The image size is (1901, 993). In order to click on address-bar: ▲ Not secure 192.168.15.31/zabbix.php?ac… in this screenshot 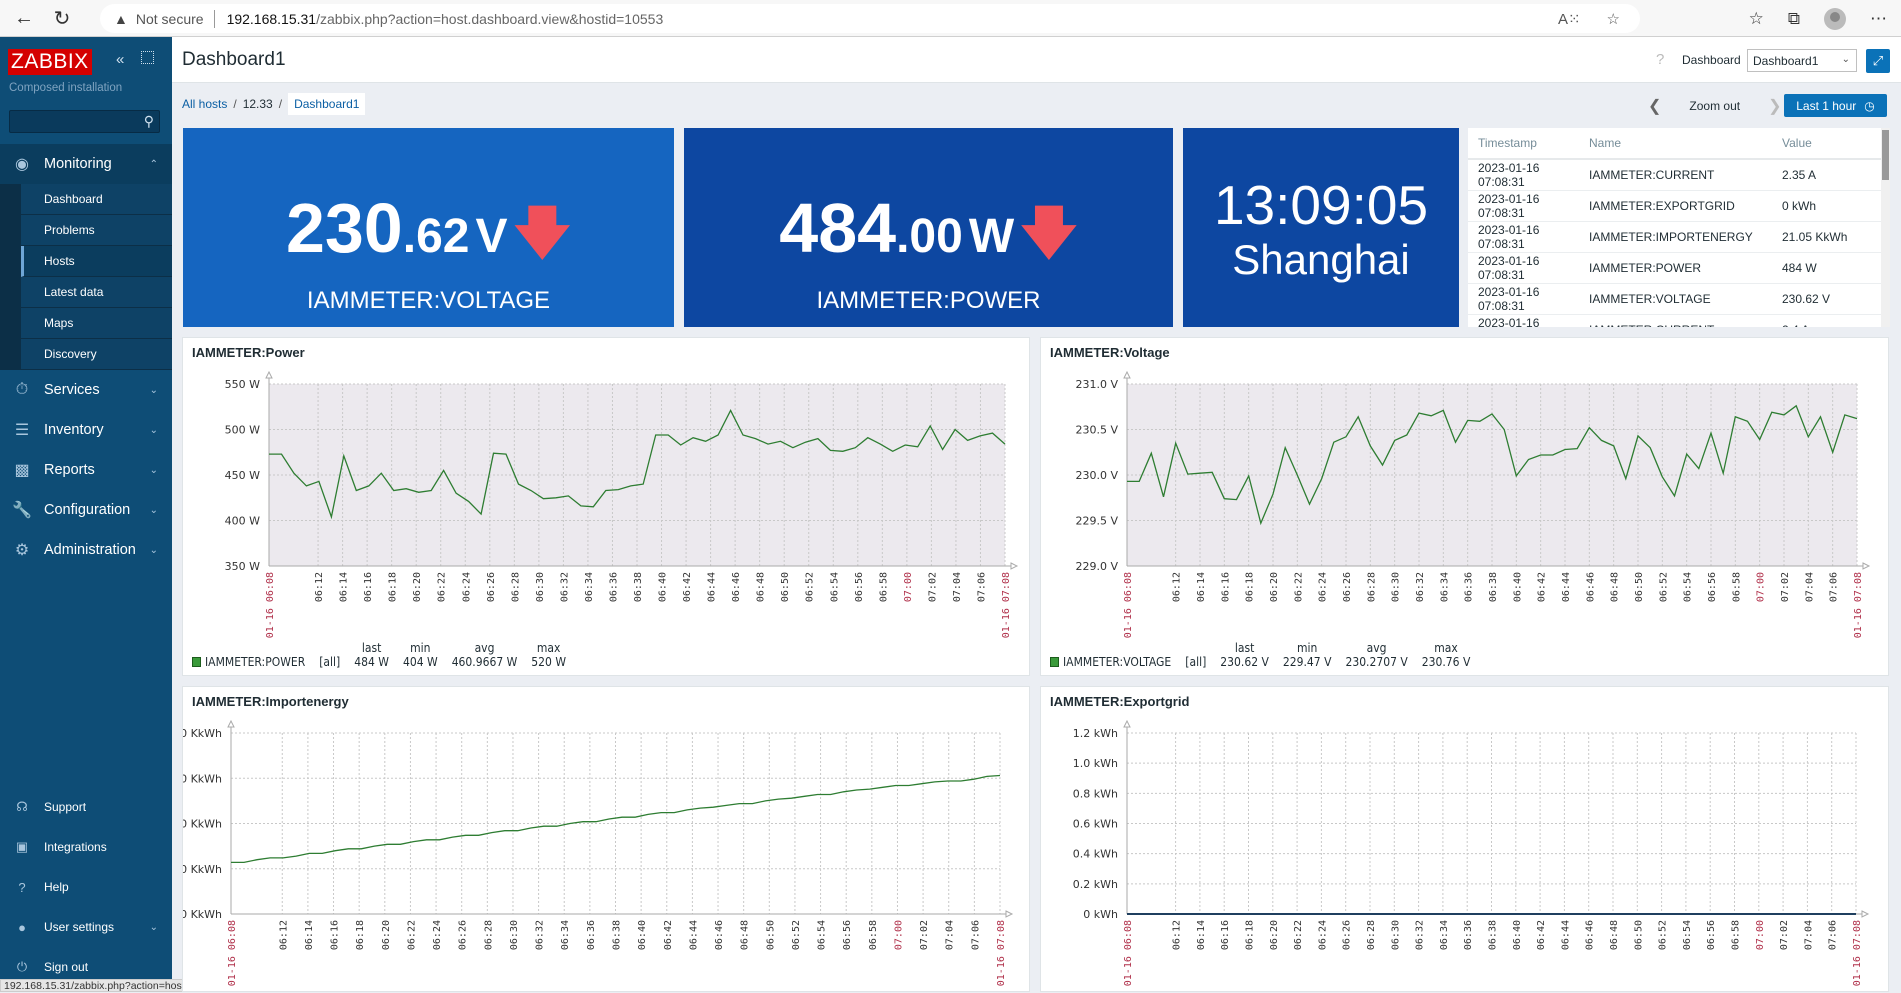, I will do `click(870, 18)`.